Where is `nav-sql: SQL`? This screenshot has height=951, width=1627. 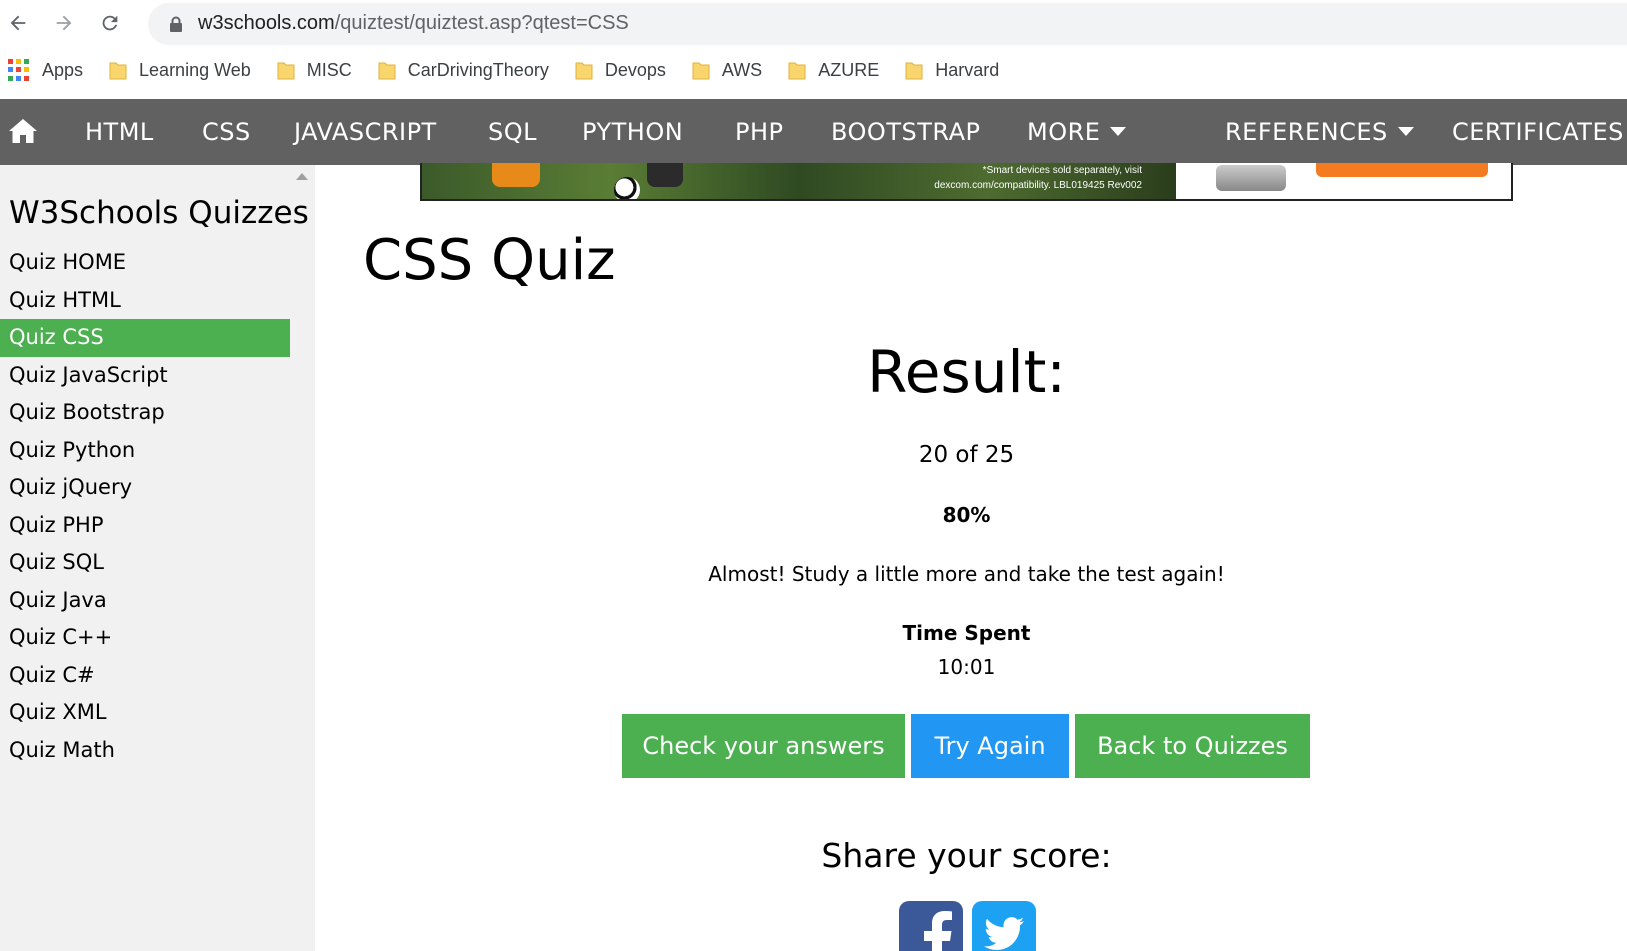 nav-sql: SQL is located at coordinates (512, 132).